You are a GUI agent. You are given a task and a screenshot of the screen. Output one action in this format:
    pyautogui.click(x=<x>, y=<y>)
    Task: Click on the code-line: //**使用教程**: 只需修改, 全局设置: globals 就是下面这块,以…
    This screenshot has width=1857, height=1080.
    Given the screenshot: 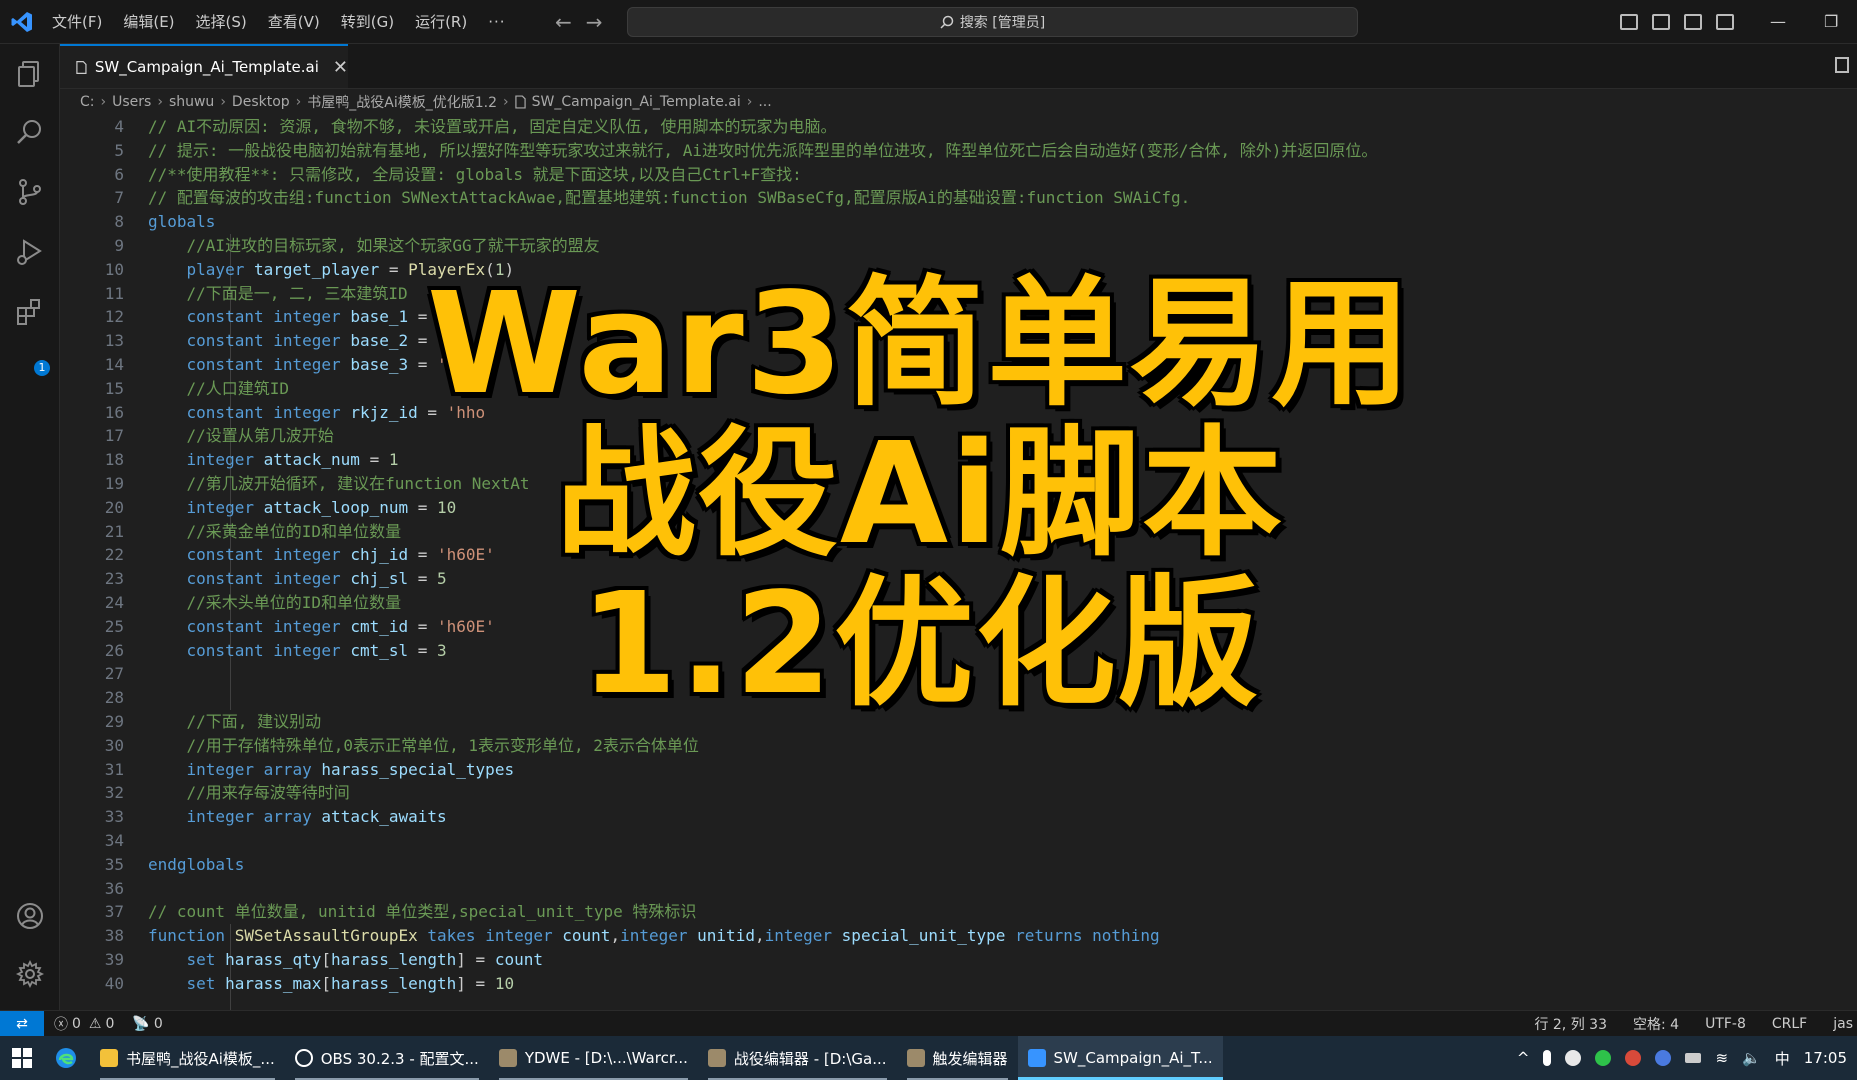 What is the action you would take?
    pyautogui.click(x=993, y=175)
    